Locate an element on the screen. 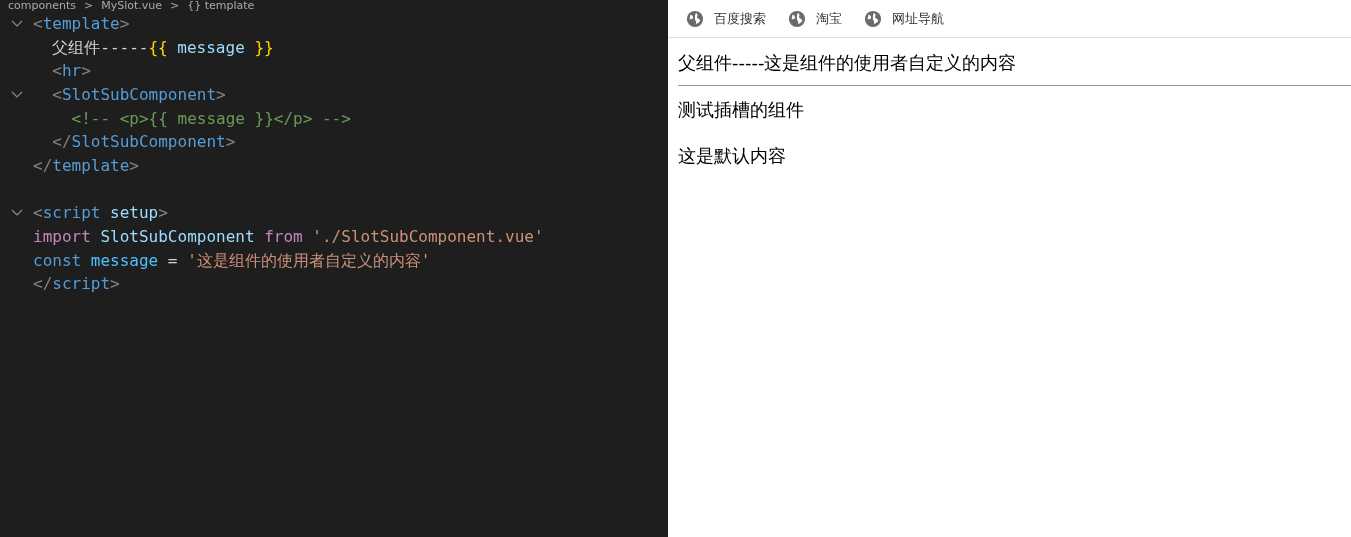 The width and height of the screenshot is (1351, 537). code-line: </SlotSubComponent> is located at coordinates (143, 142).